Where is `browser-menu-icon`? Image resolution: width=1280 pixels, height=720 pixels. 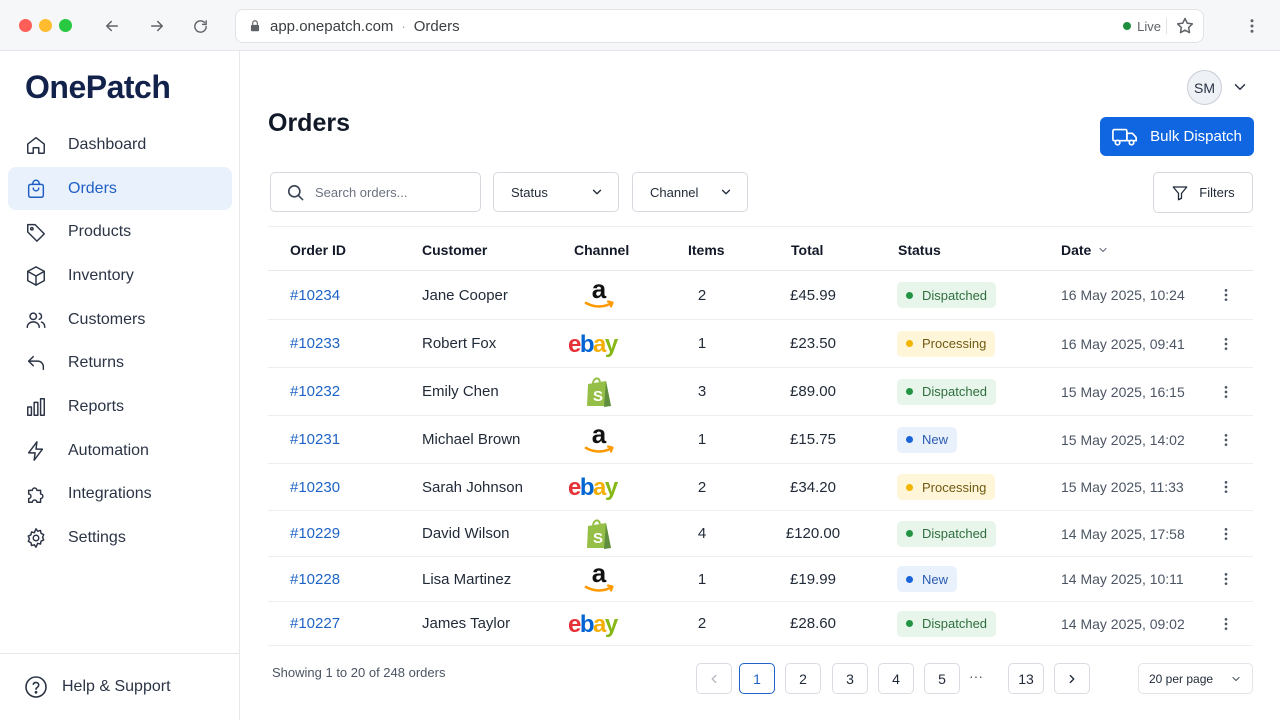
browser-menu-icon is located at coordinates (1252, 26).